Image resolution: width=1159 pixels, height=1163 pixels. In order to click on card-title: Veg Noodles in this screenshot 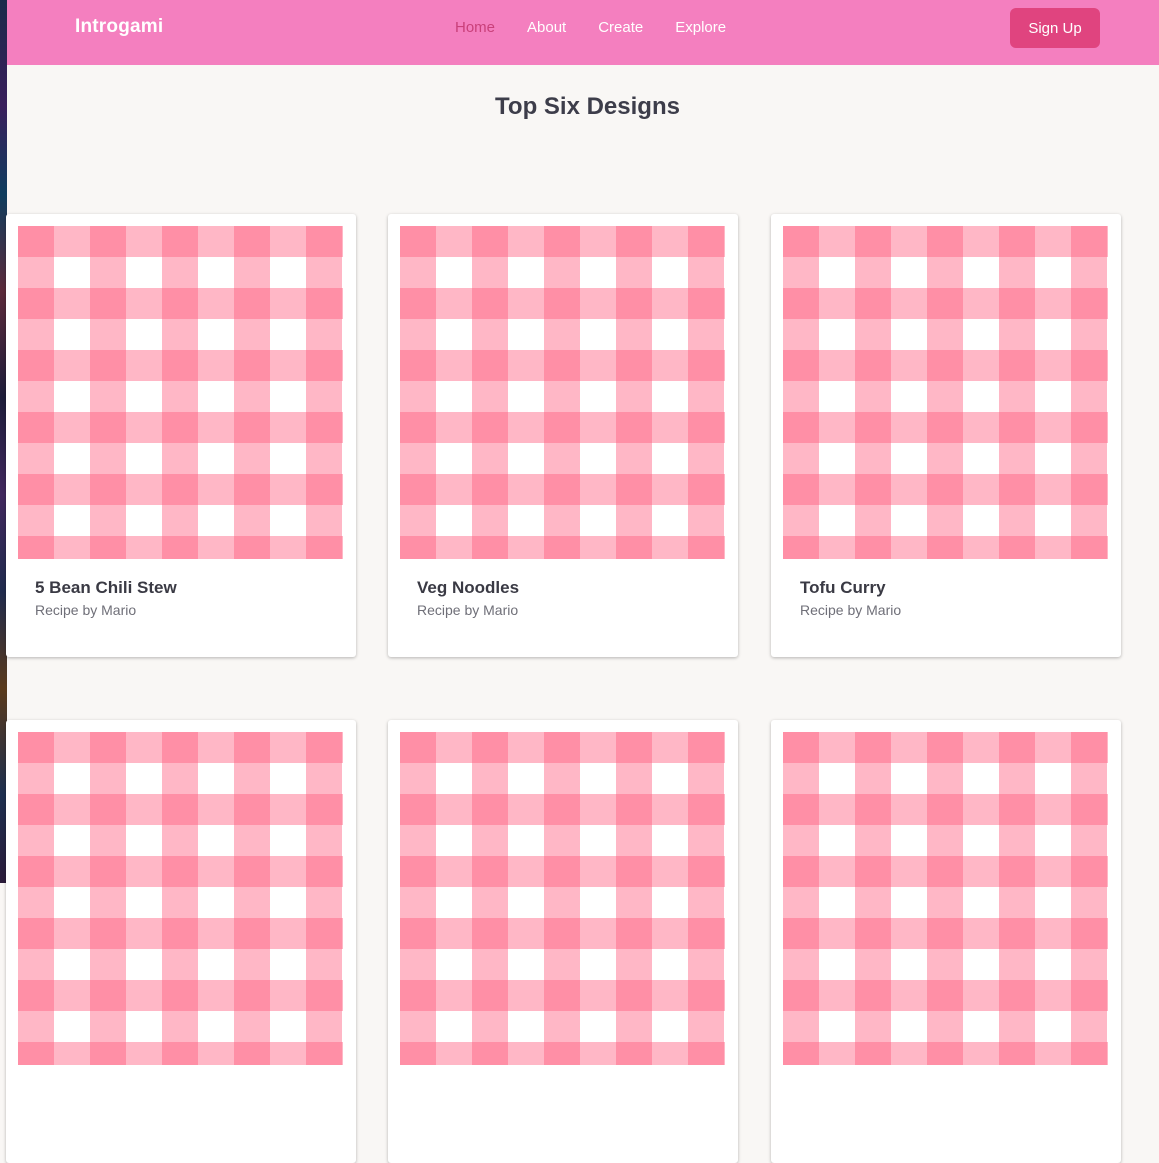, I will do `click(468, 587)`.